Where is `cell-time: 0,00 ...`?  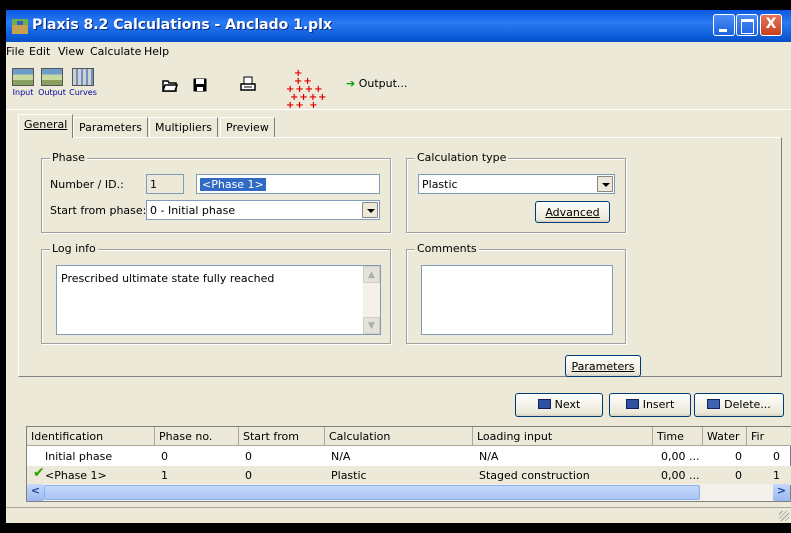
cell-time: 0,00 ... is located at coordinates (680, 475).